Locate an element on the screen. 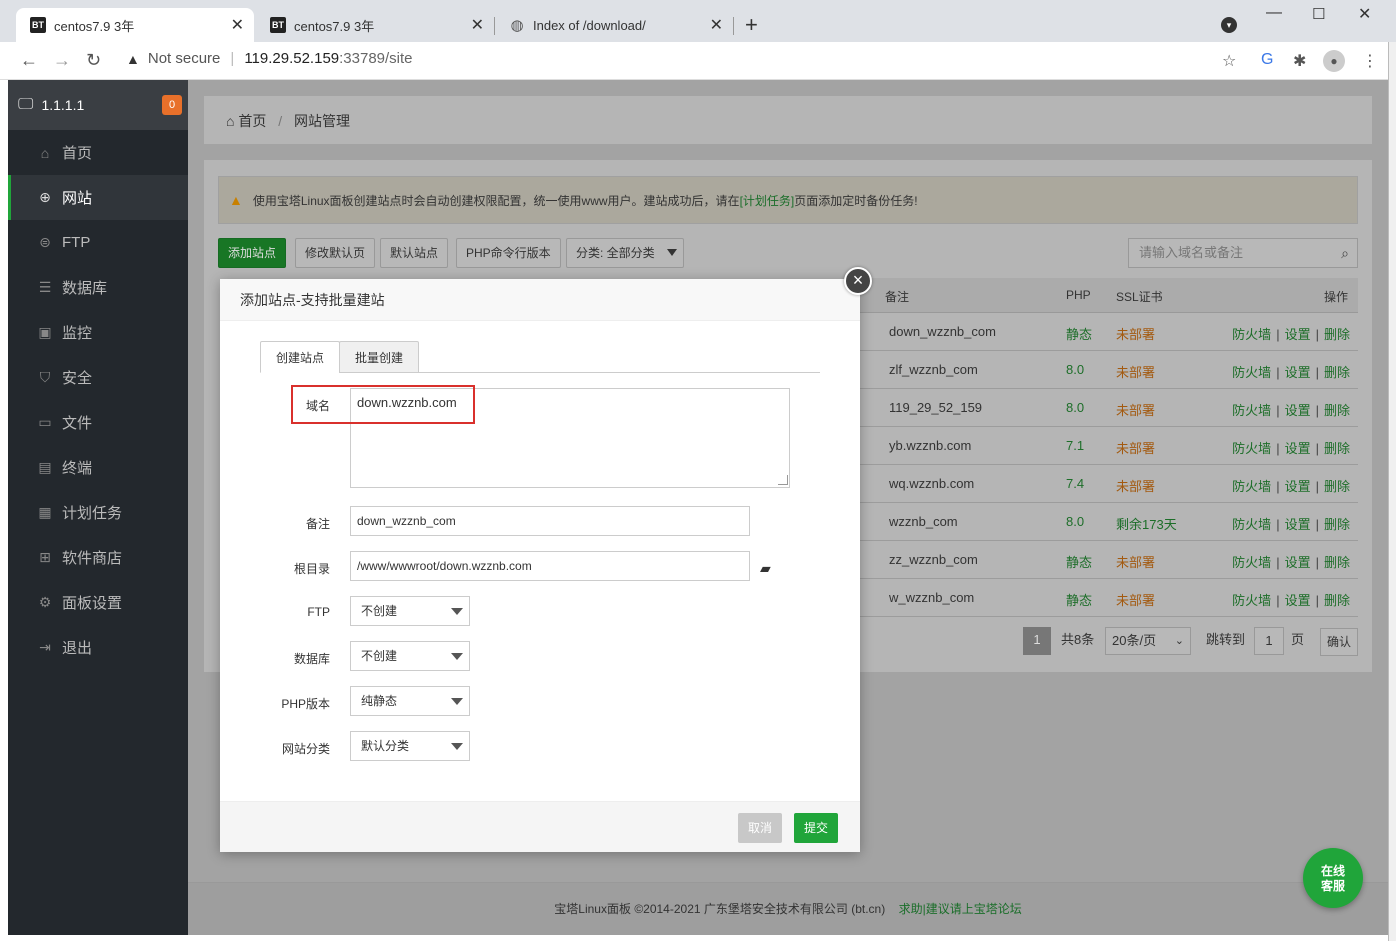  sidebar-item-security: ⛉ 安全 is located at coordinates (98, 377).